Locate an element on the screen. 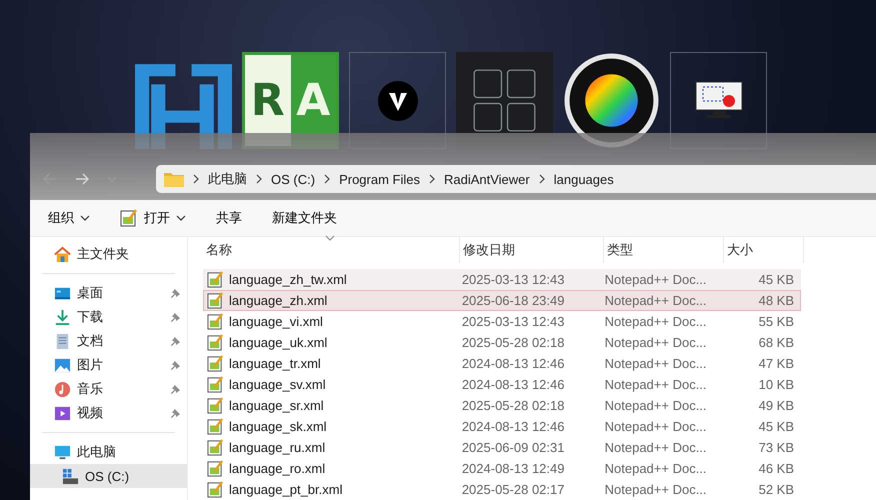  file-size: 68 KB is located at coordinates (777, 342).